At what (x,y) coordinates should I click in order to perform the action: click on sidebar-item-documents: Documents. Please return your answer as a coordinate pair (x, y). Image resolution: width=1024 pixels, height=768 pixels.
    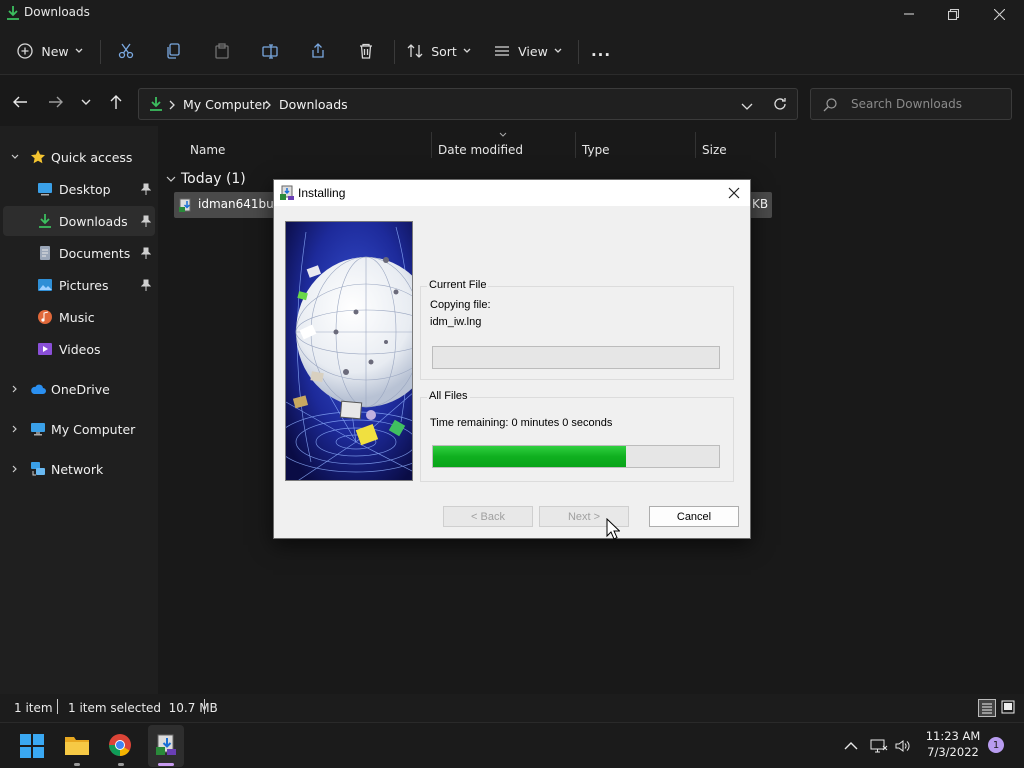
    Looking at the image, I should click on (79, 253).